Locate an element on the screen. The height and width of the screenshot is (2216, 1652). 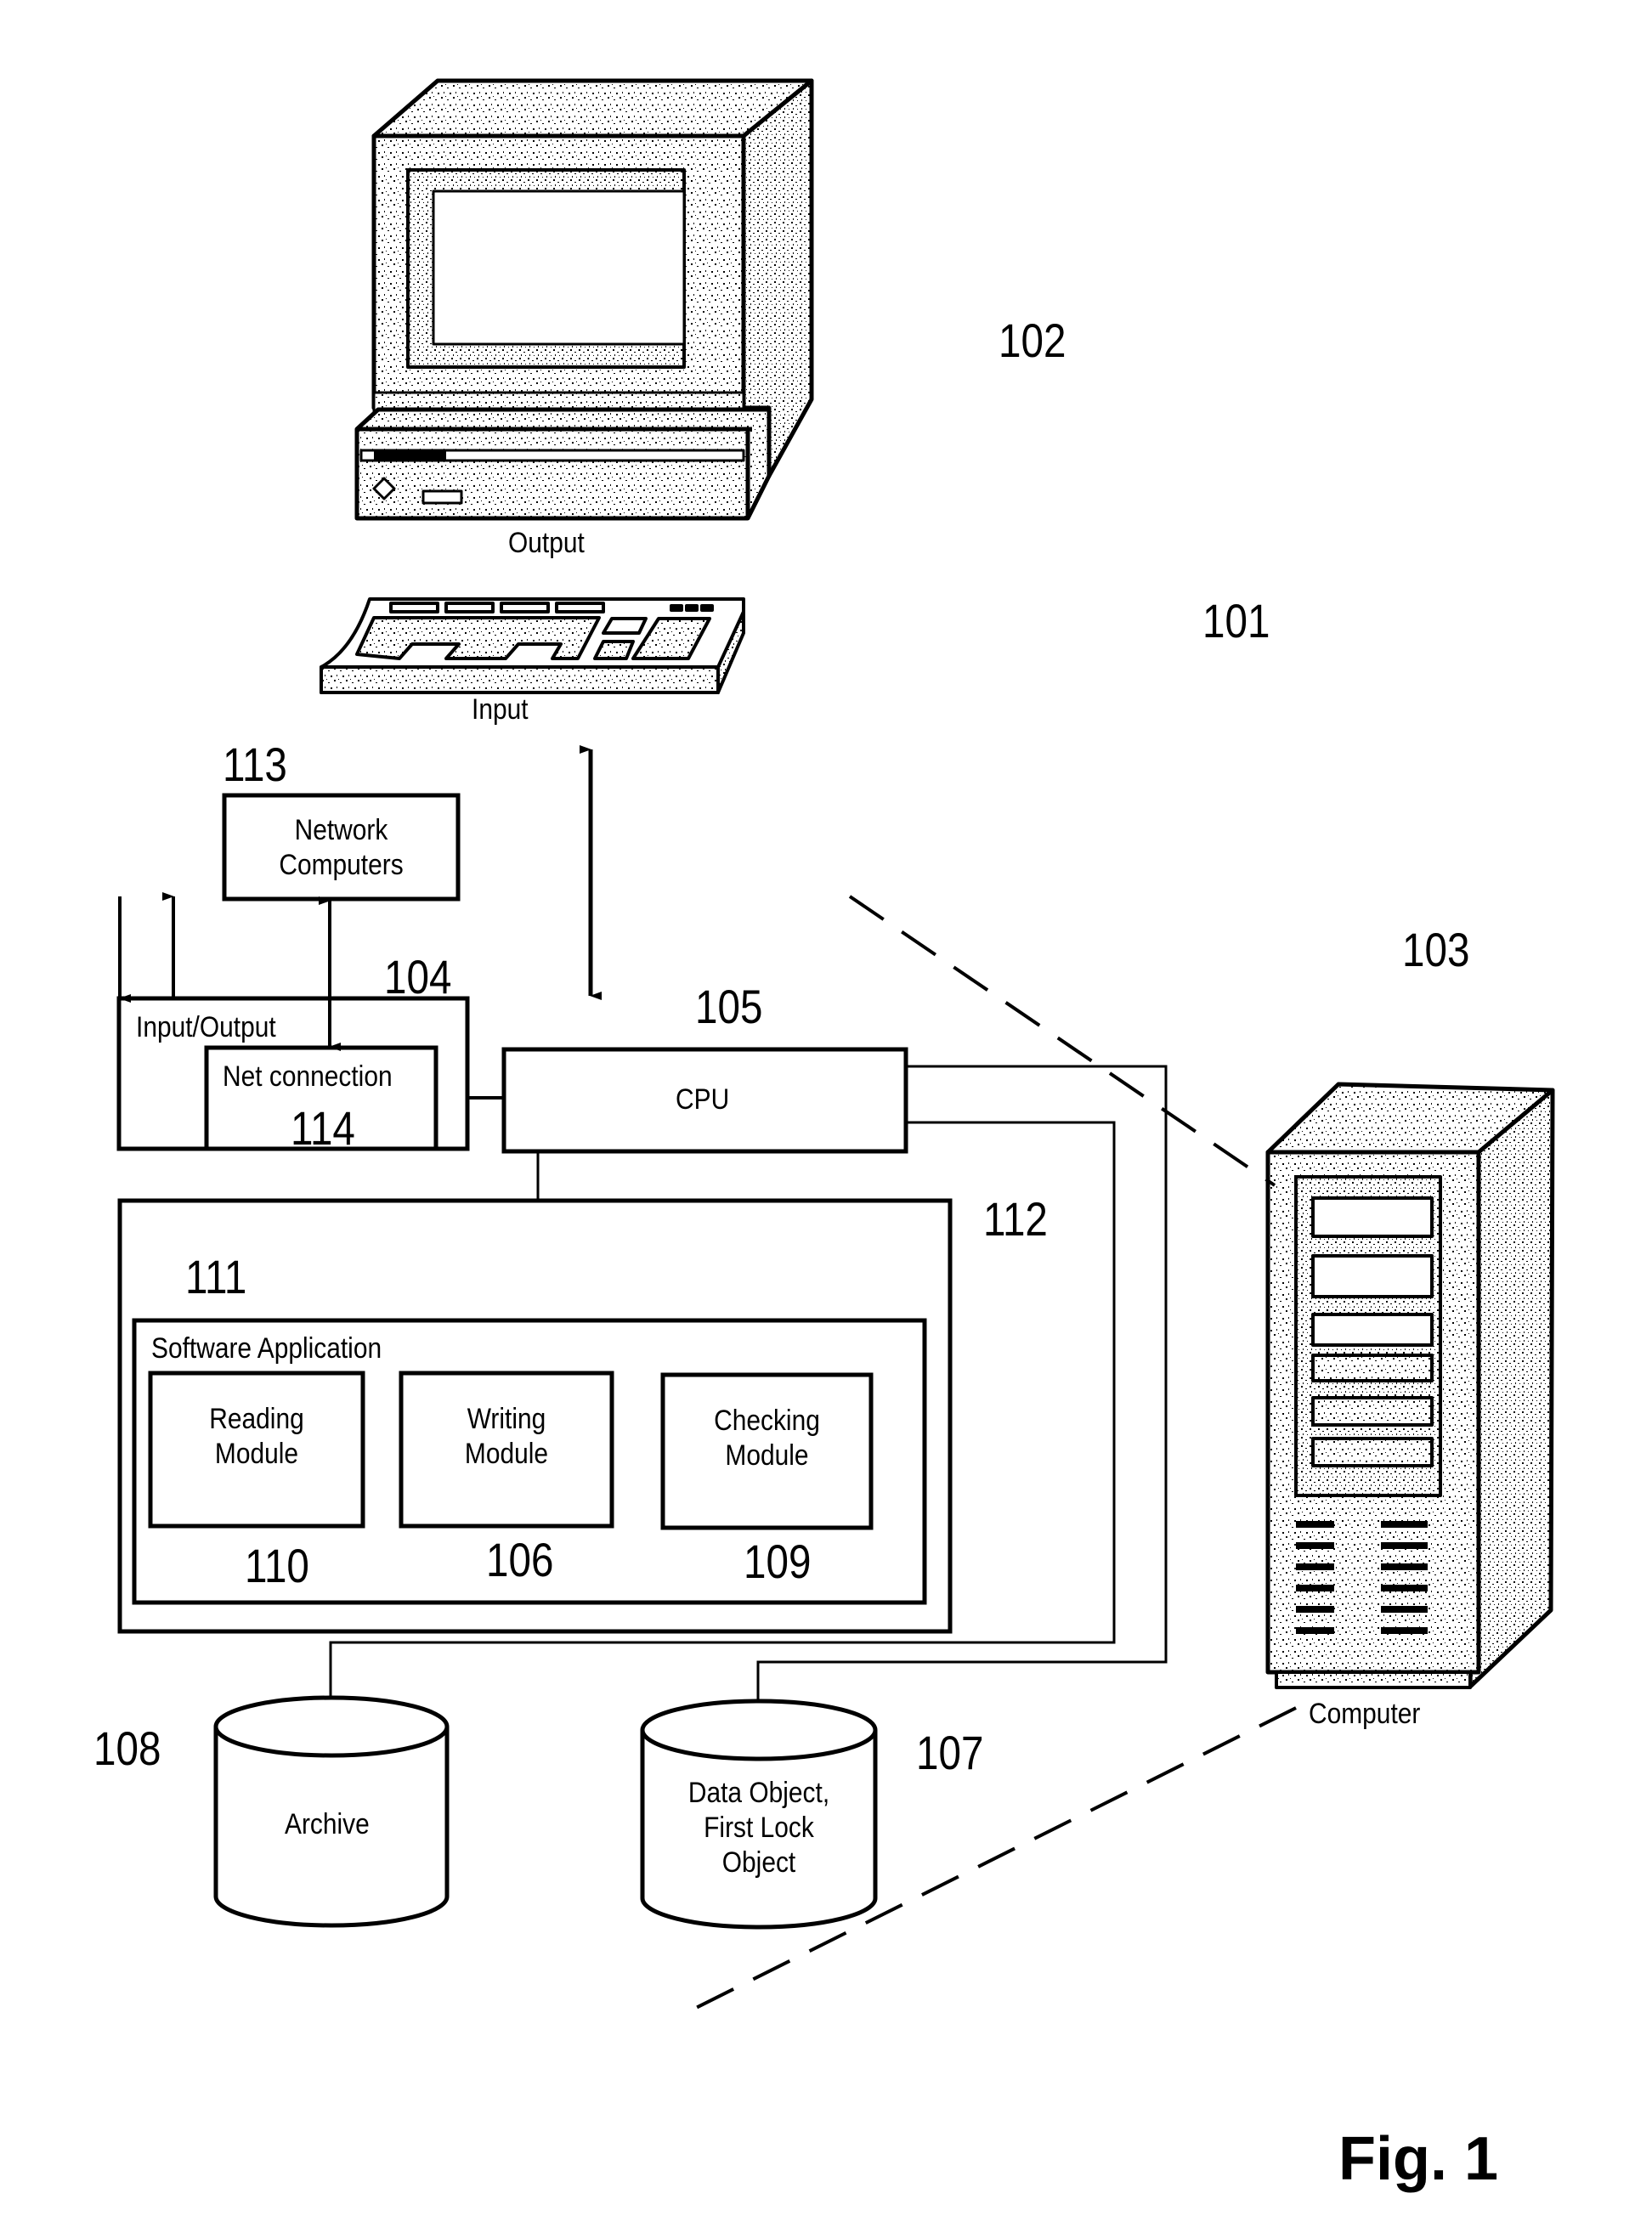
ref-103: 103 is located at coordinates (1436, 949).